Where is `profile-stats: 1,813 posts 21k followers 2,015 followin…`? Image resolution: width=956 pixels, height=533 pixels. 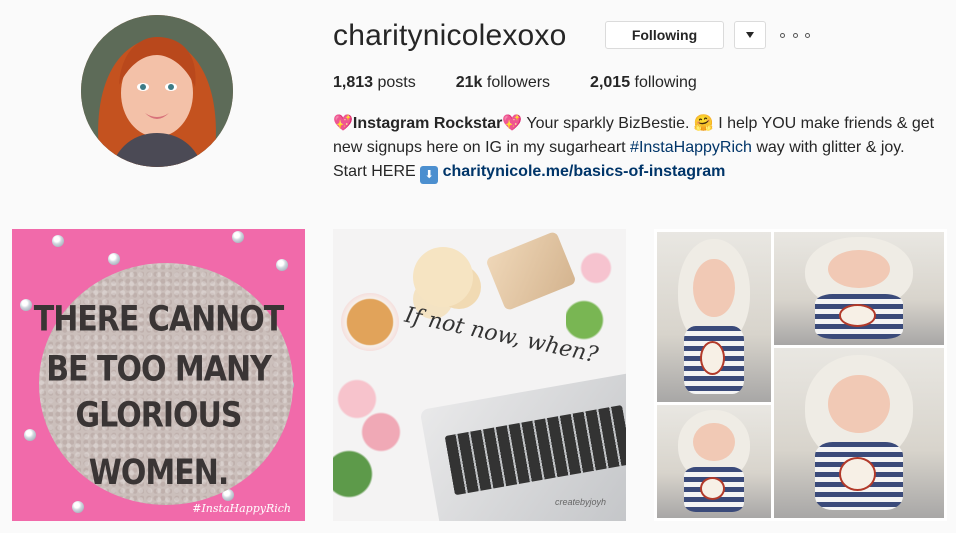
profile-stats: 1,813 posts 21k followers 2,015 followin… is located at coordinates (535, 83).